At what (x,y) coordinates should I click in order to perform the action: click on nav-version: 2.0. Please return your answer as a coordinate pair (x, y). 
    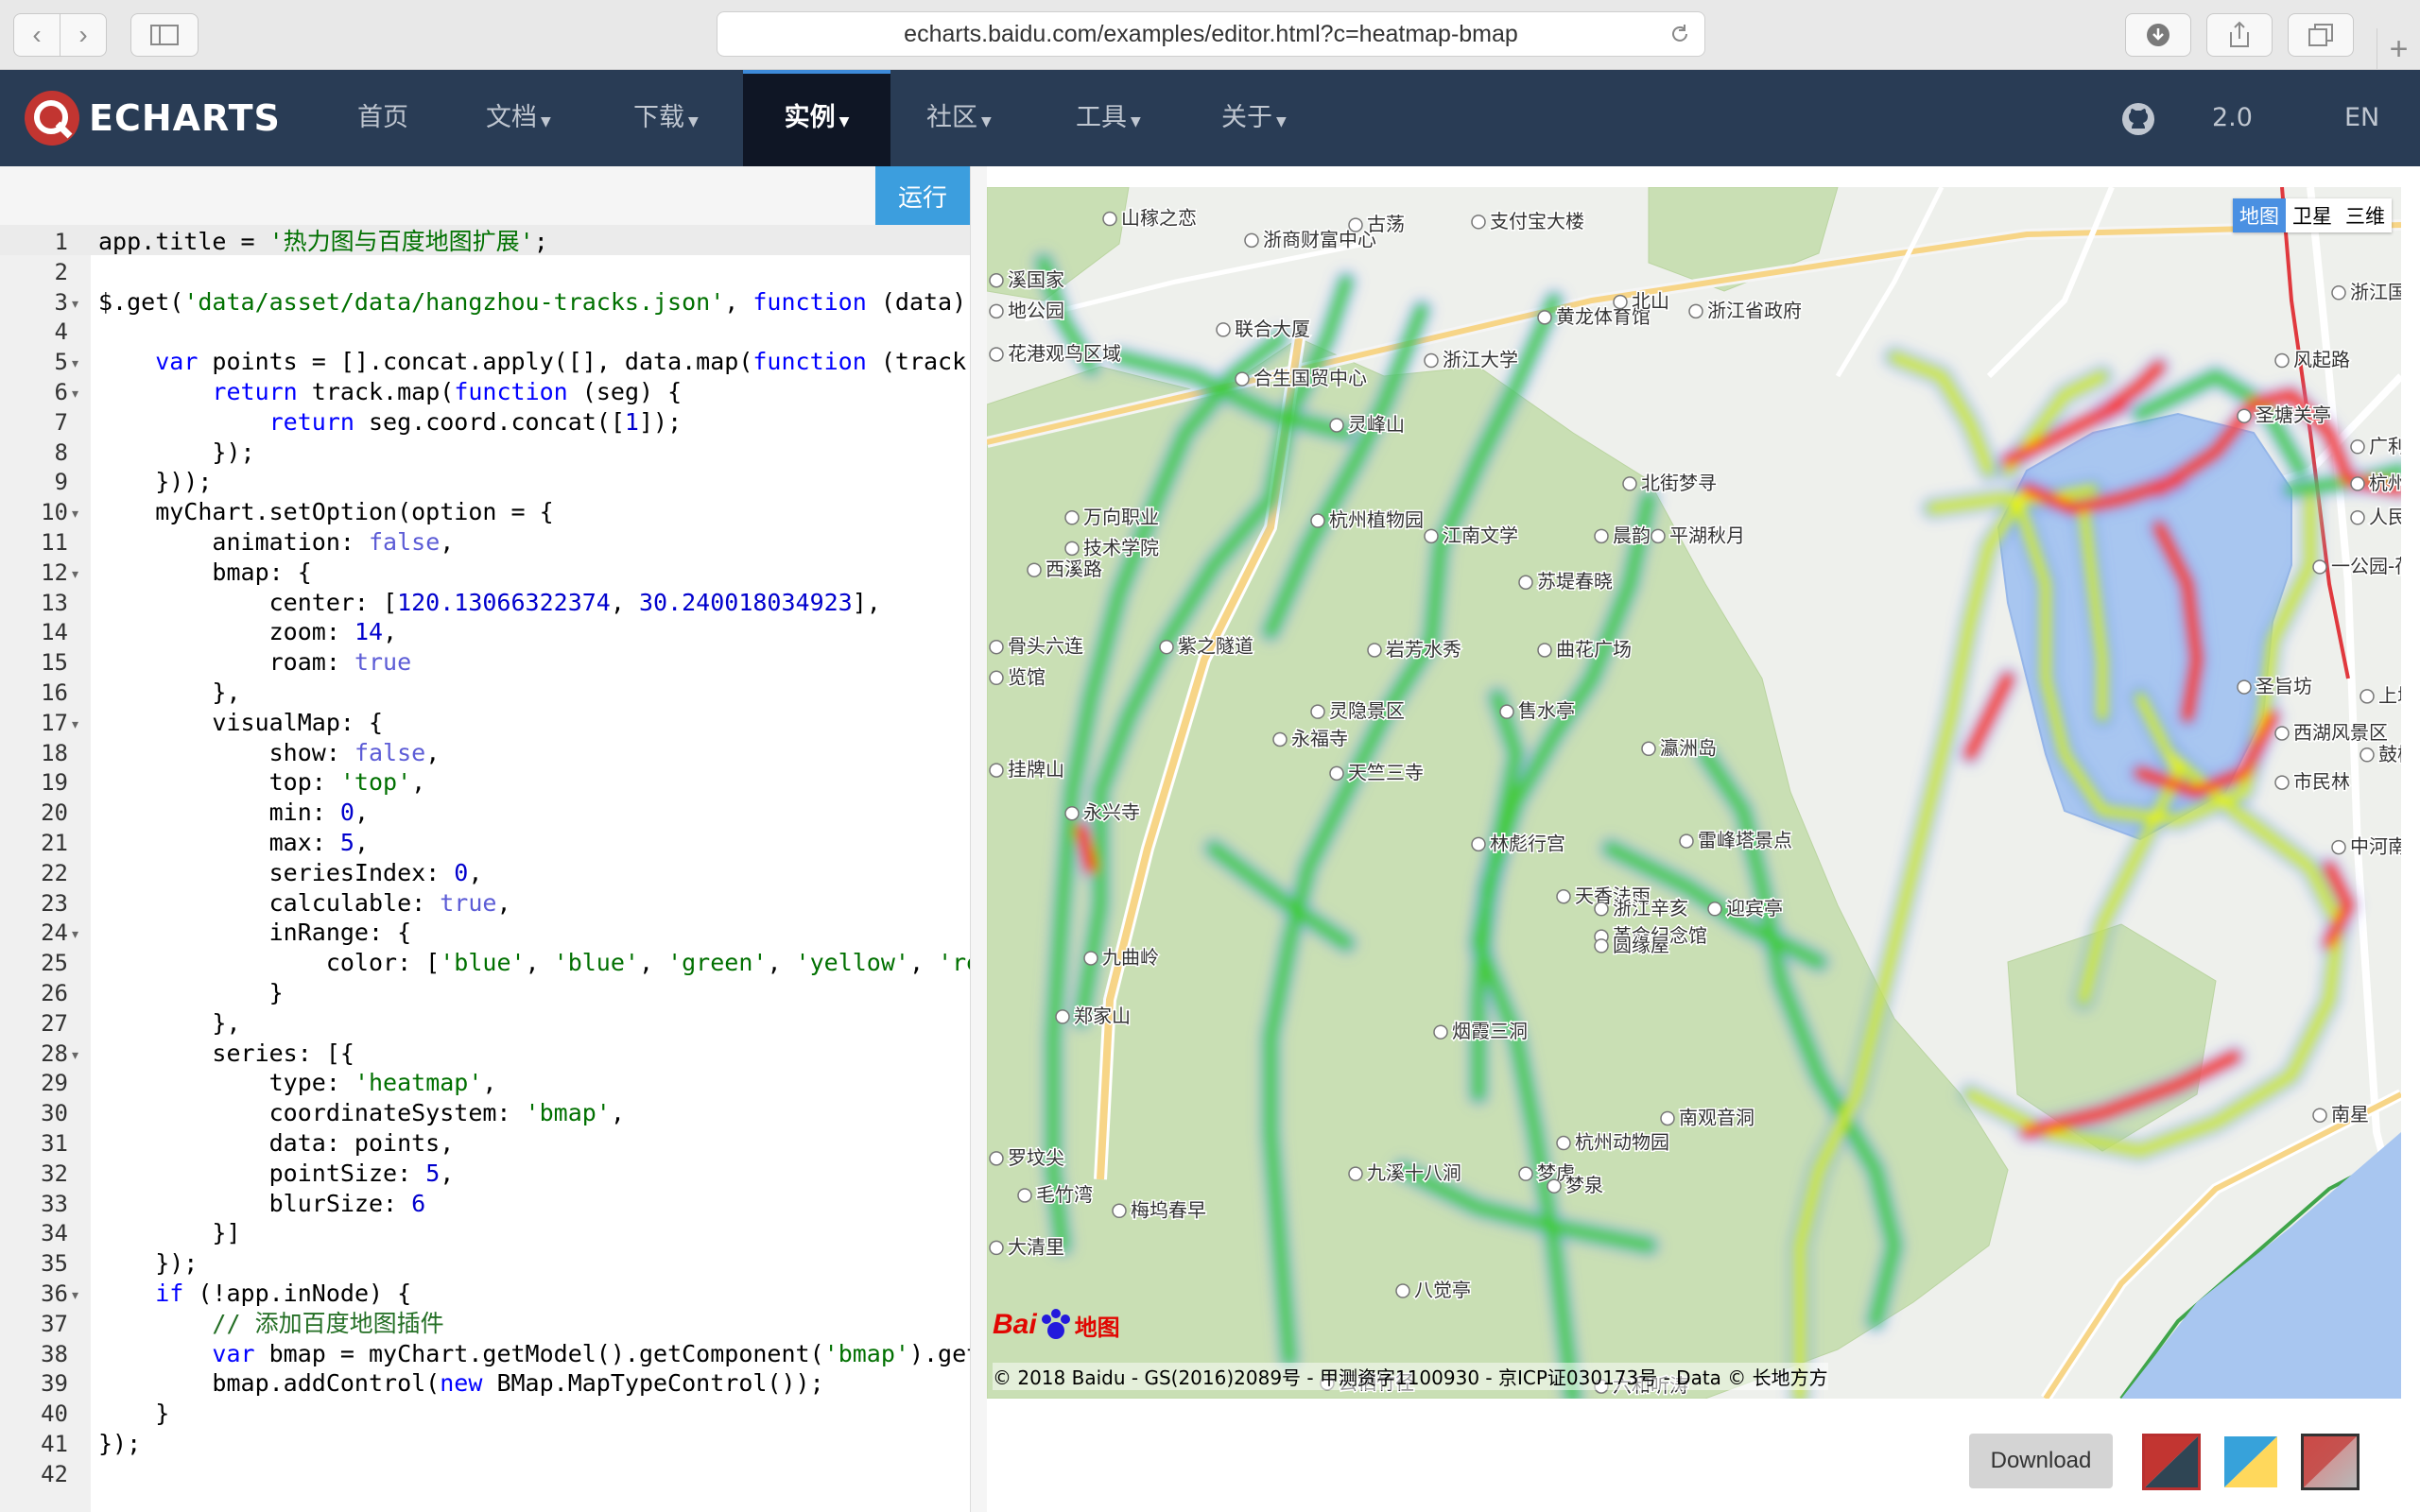
    Looking at the image, I should click on (2232, 118).